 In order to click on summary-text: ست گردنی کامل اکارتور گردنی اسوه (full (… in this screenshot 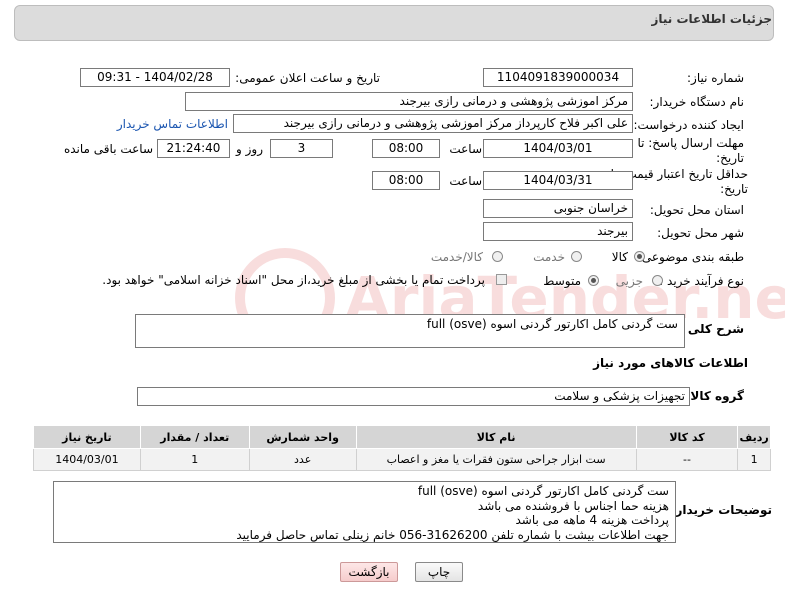, I will do `click(552, 324)`.